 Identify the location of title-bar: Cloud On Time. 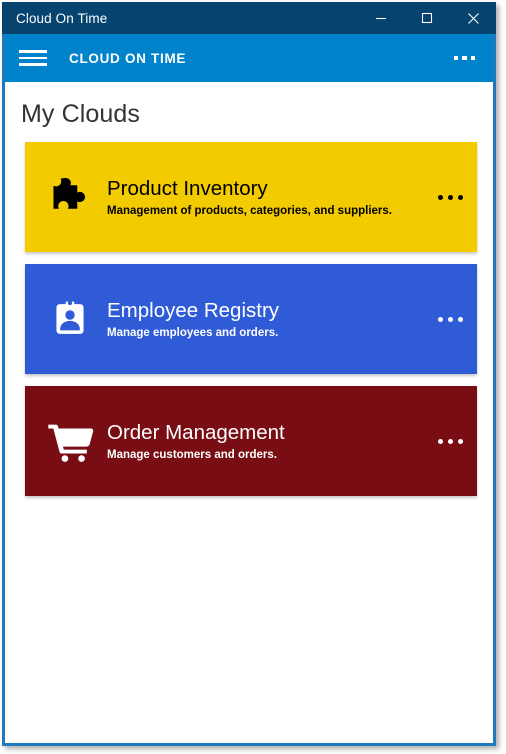
(249, 18).